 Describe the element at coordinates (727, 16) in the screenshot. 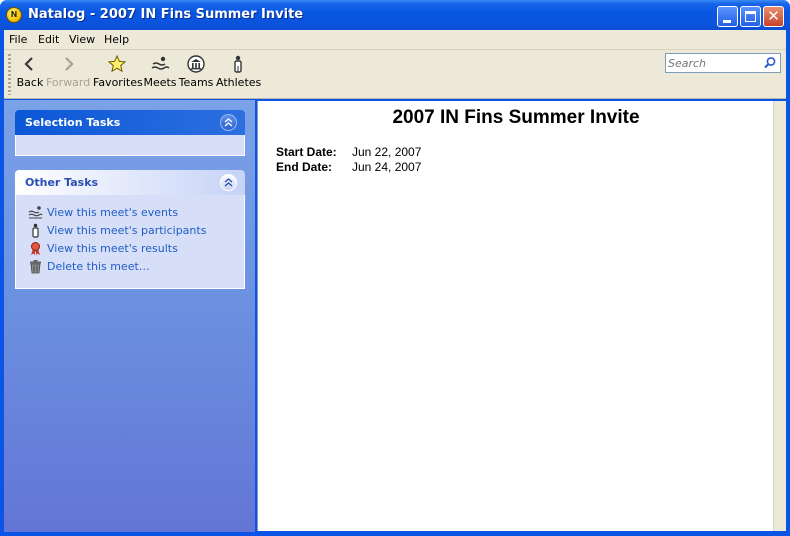

I see `minimize-button` at that location.